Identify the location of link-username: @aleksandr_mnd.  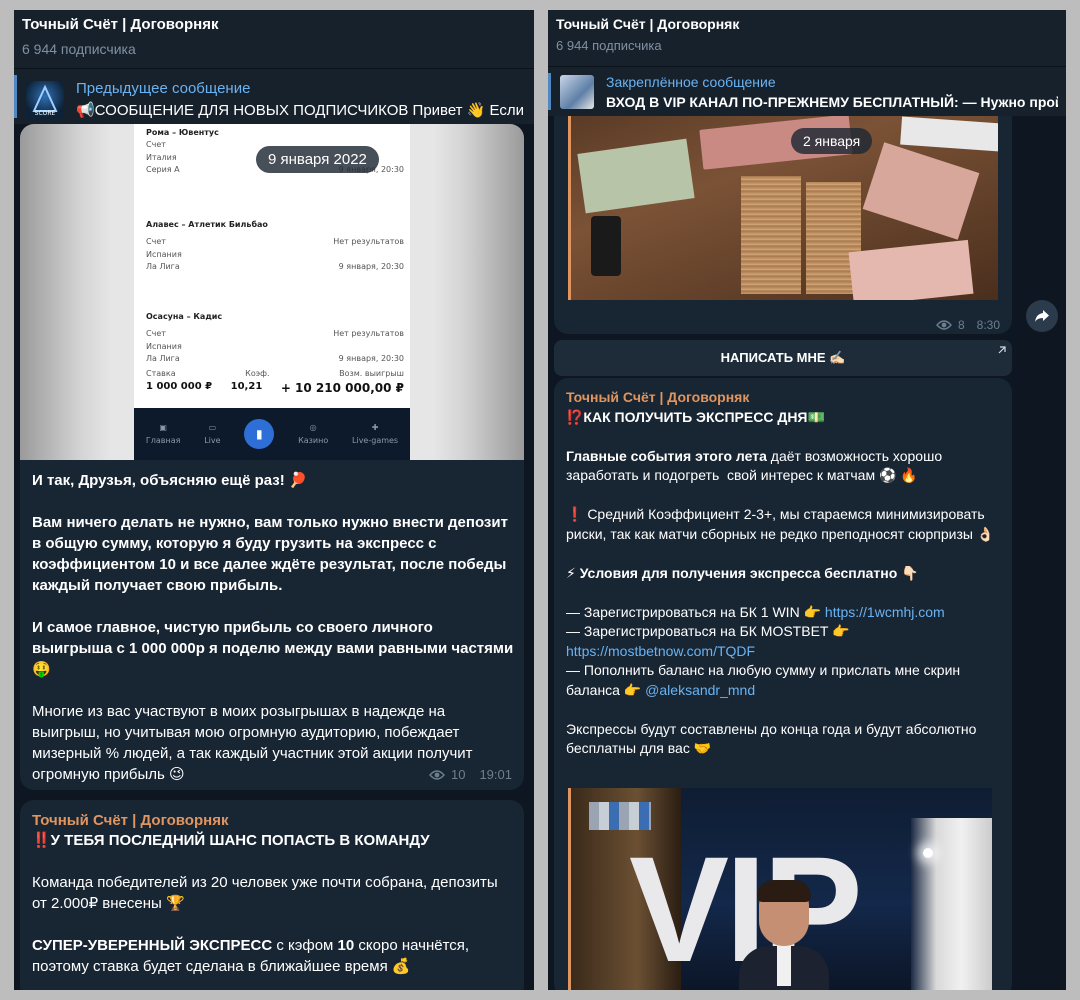
(700, 690).